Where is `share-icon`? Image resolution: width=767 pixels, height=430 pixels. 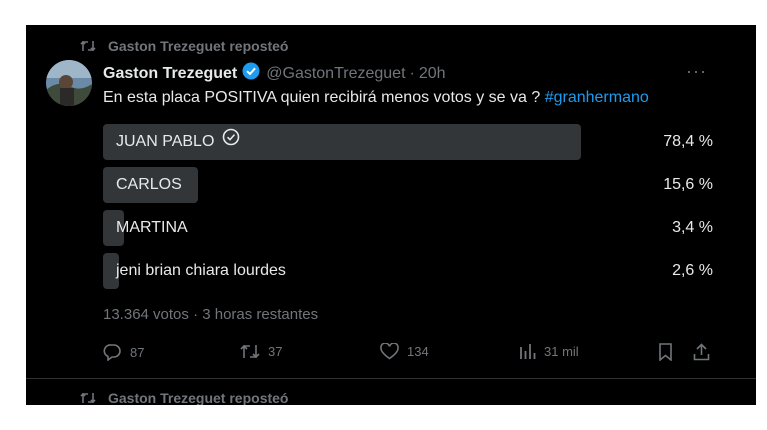
share-icon is located at coordinates (701, 352).